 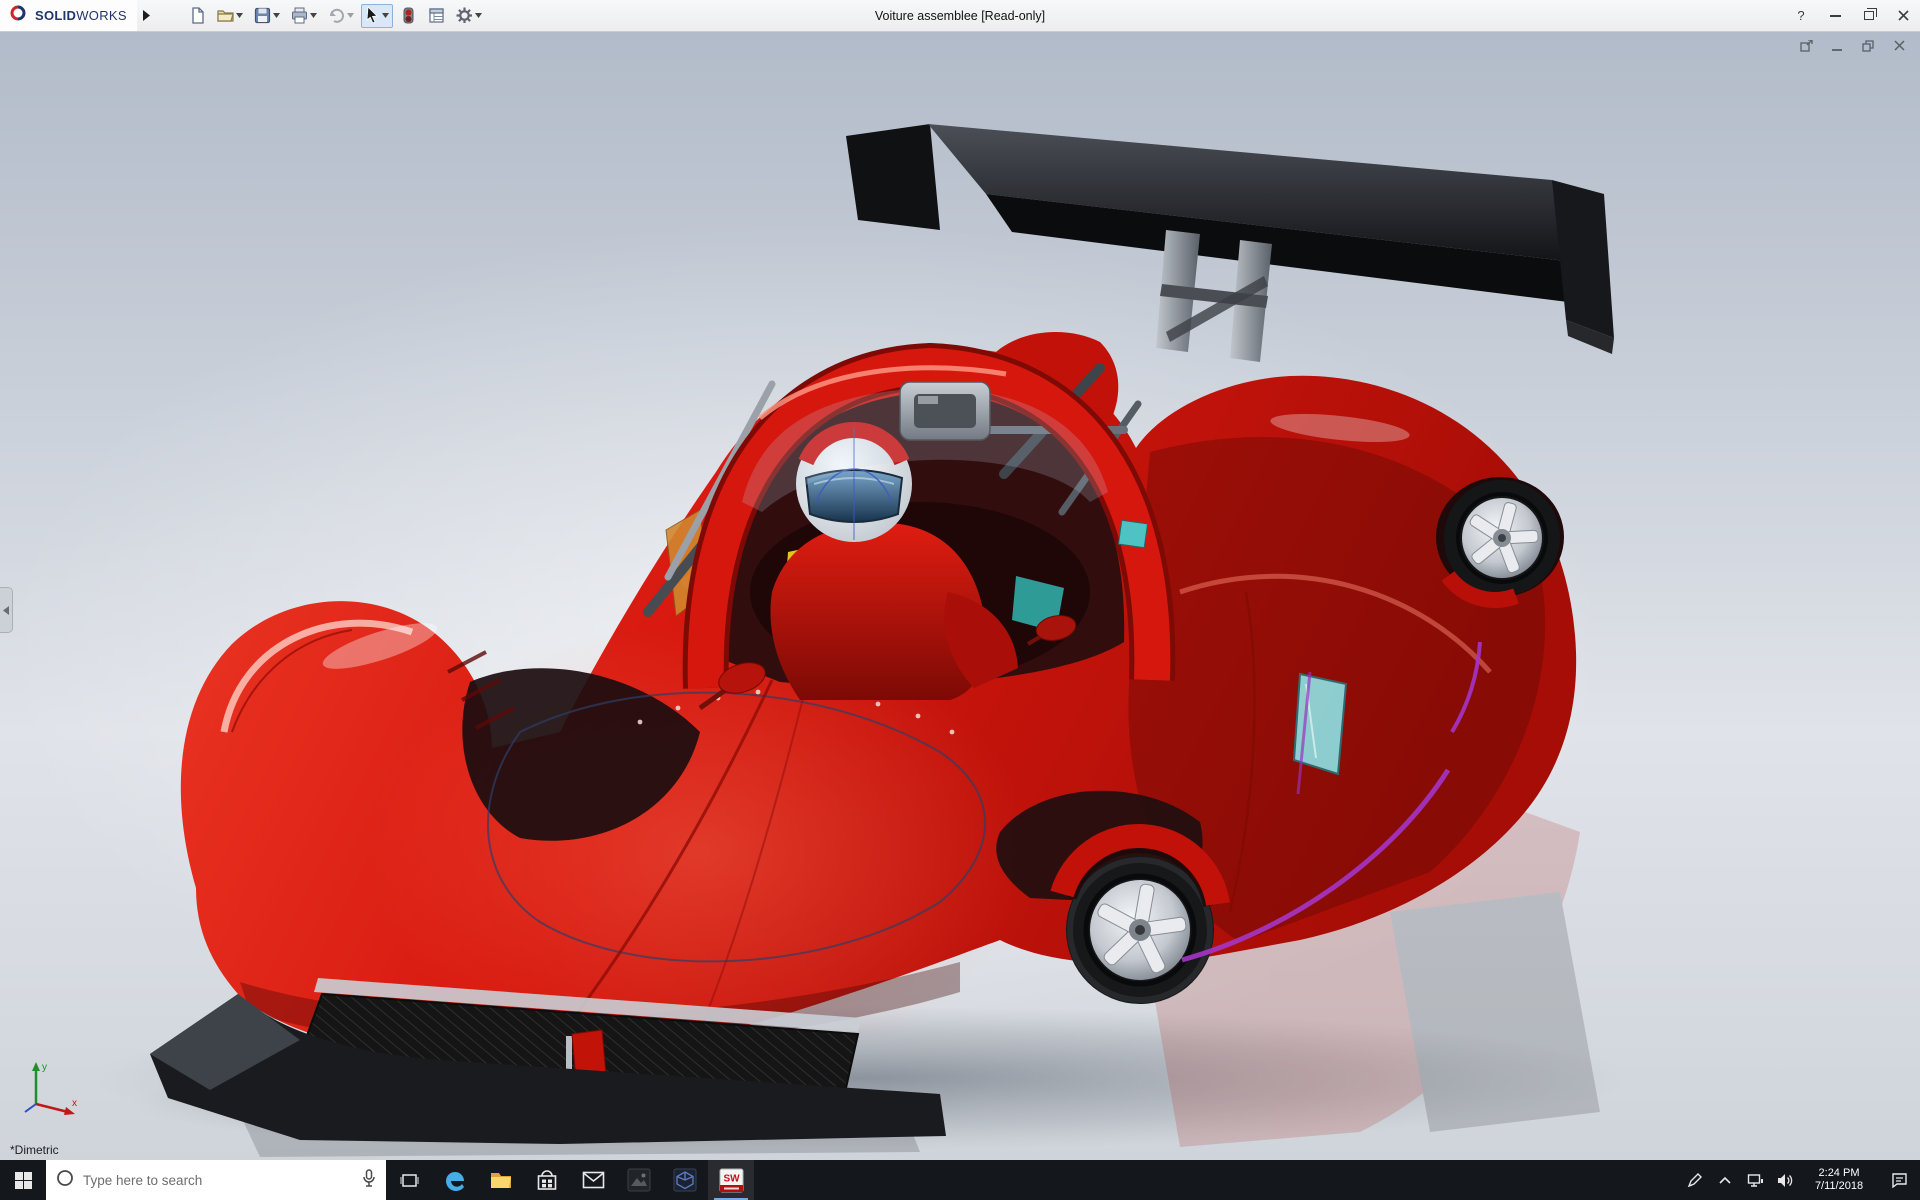 What do you see at coordinates (369, 1180) in the screenshot?
I see `microphone-icon` at bounding box center [369, 1180].